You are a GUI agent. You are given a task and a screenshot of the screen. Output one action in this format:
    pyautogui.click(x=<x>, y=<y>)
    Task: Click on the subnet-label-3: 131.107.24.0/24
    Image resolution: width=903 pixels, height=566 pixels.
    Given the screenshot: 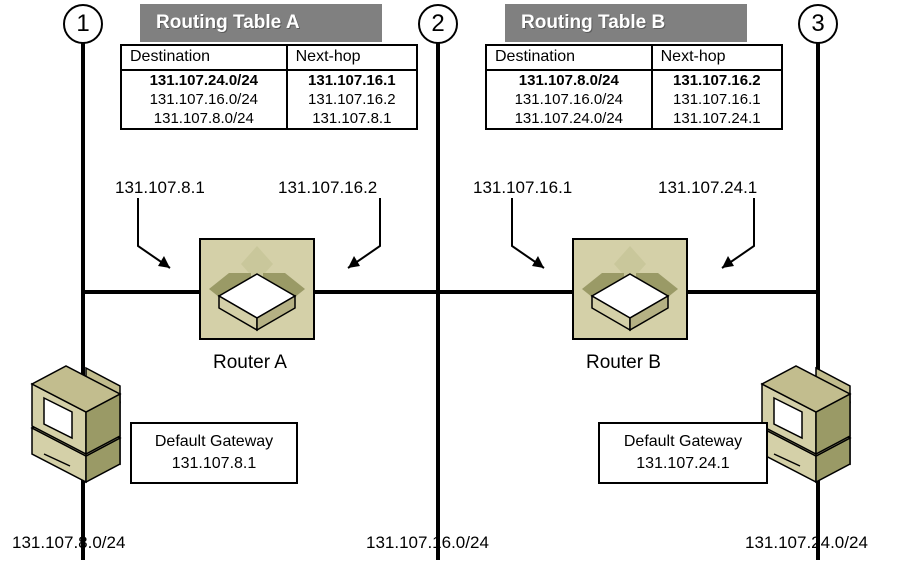 What is the action you would take?
    pyautogui.click(x=806, y=542)
    